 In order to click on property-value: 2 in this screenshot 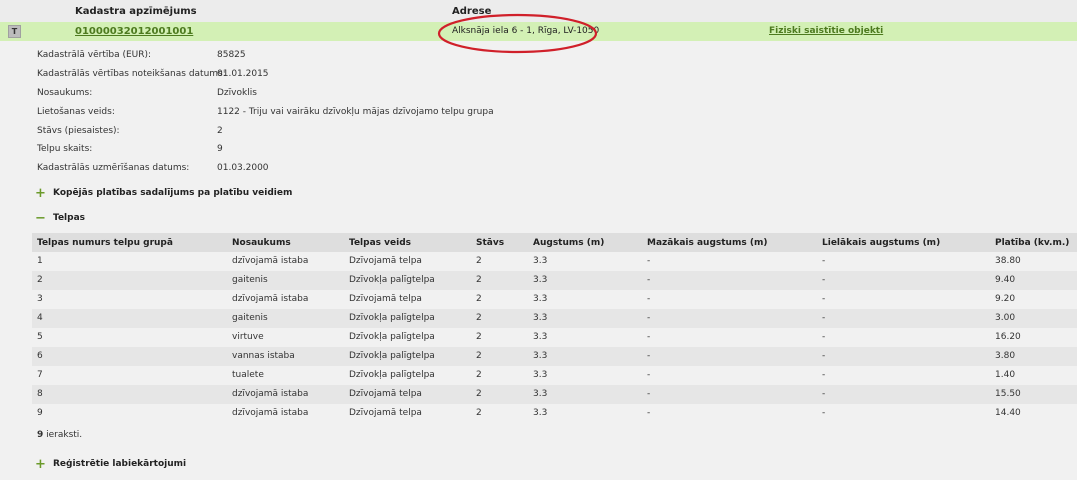, I will do `click(220, 131)`.